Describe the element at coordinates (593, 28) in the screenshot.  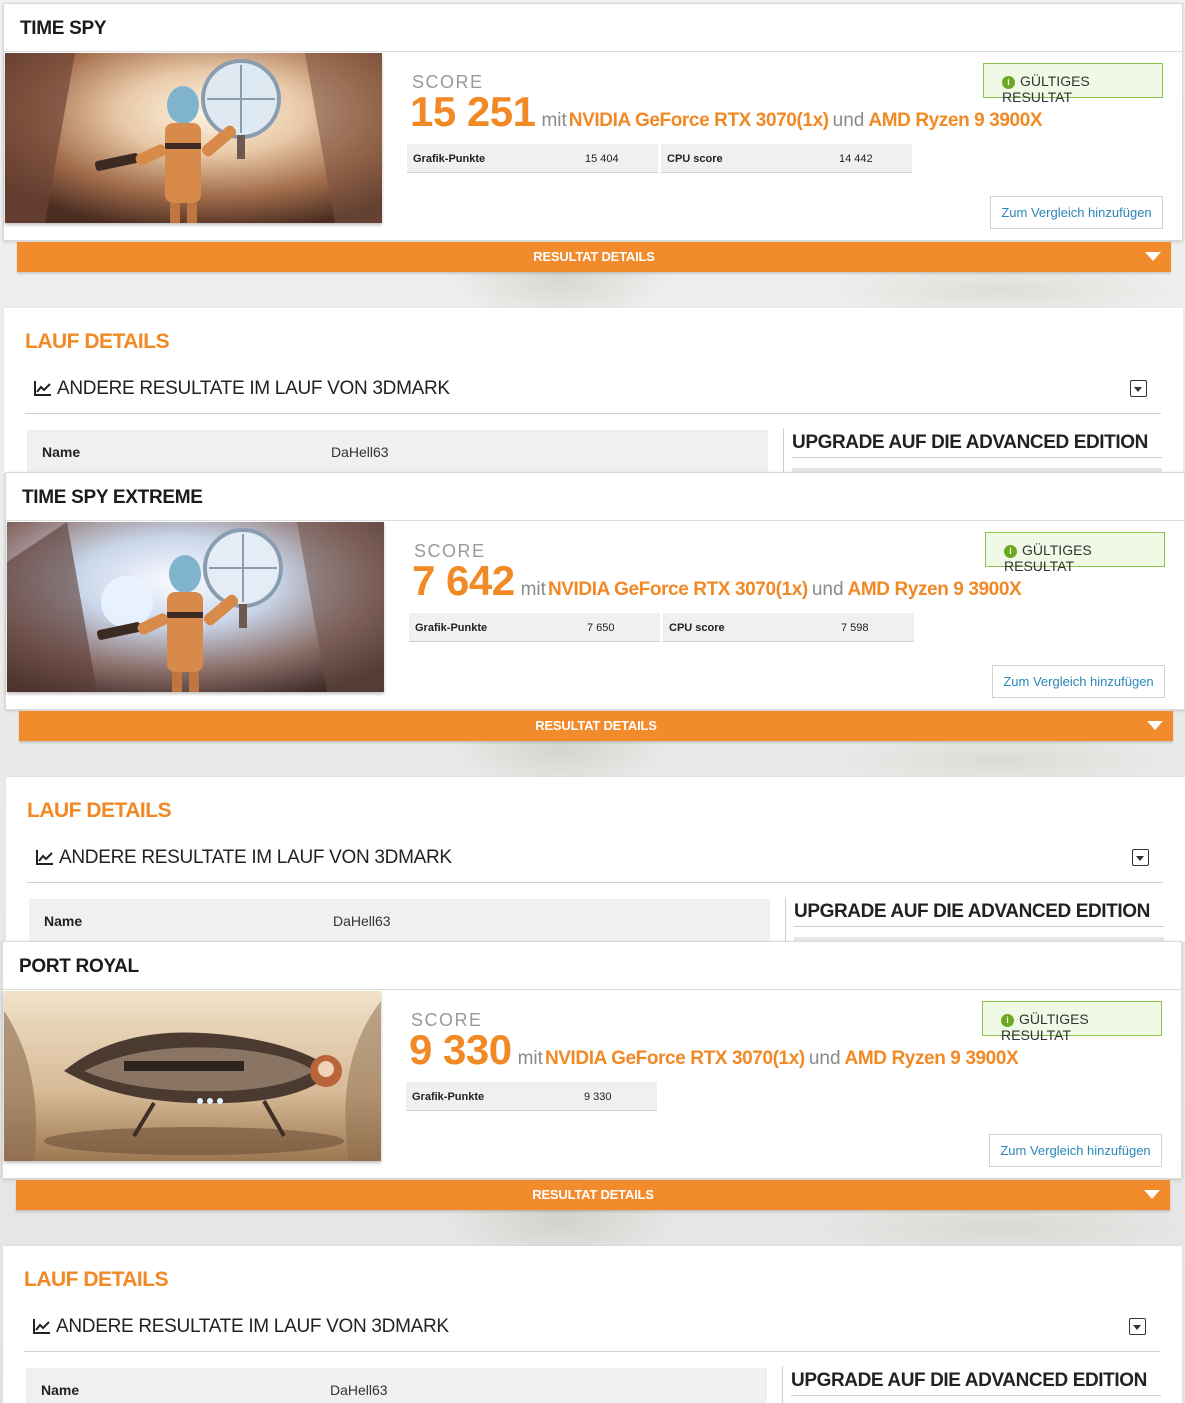
I see `benchmark-title: TIME SPY` at that location.